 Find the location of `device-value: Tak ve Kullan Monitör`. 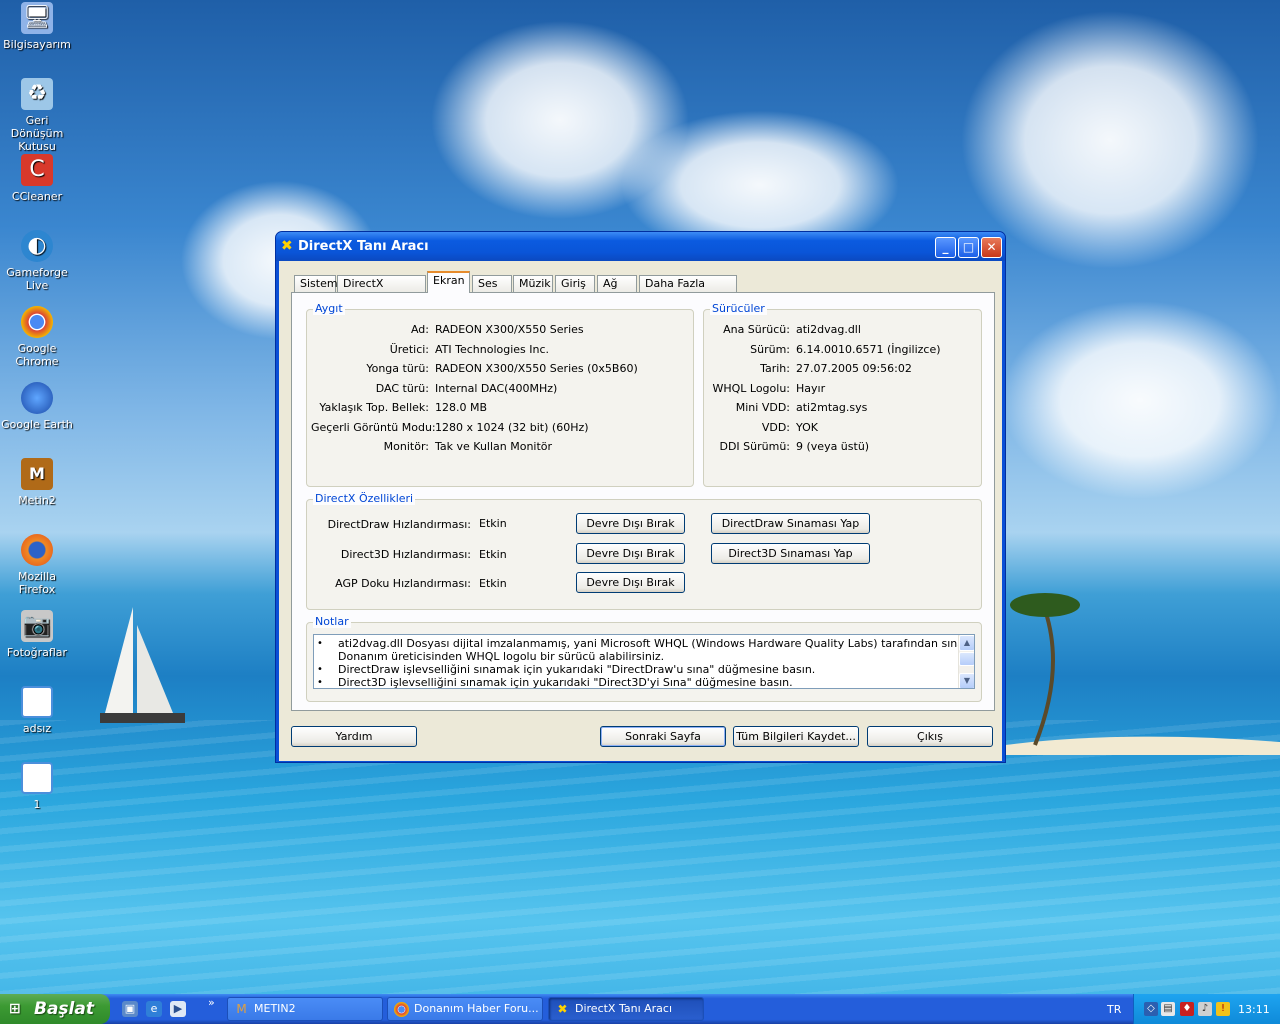

device-value: Tak ve Kullan Monitör is located at coordinates (494, 446).